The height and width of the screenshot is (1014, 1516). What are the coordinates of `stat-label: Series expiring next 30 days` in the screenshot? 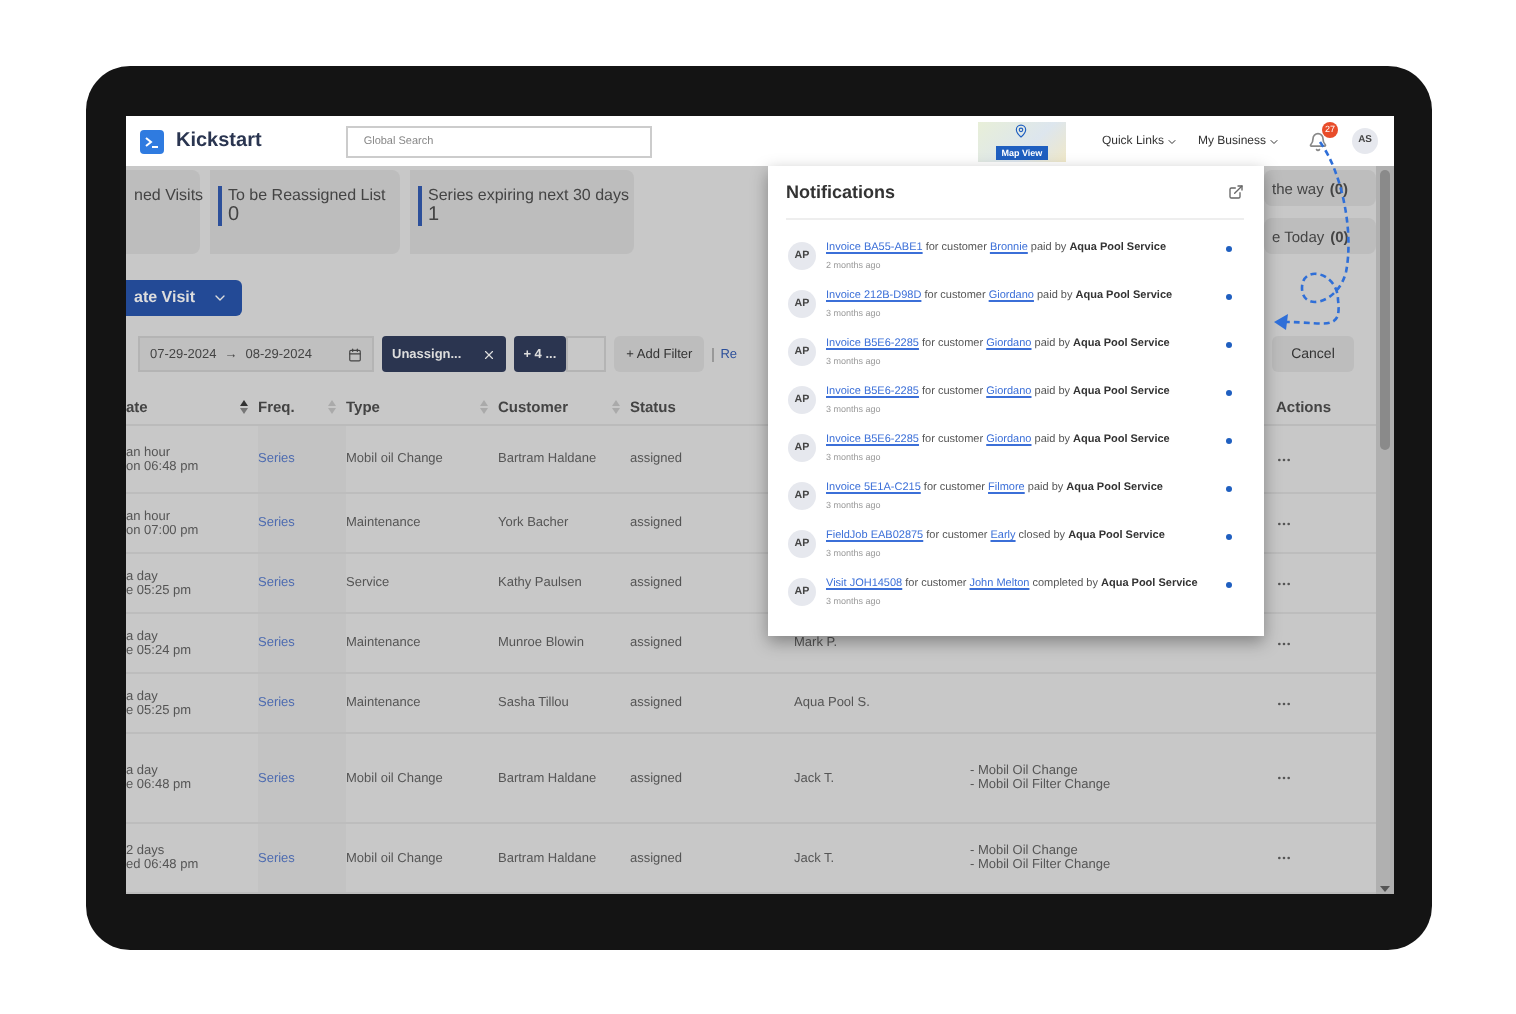 It's located at (528, 195).